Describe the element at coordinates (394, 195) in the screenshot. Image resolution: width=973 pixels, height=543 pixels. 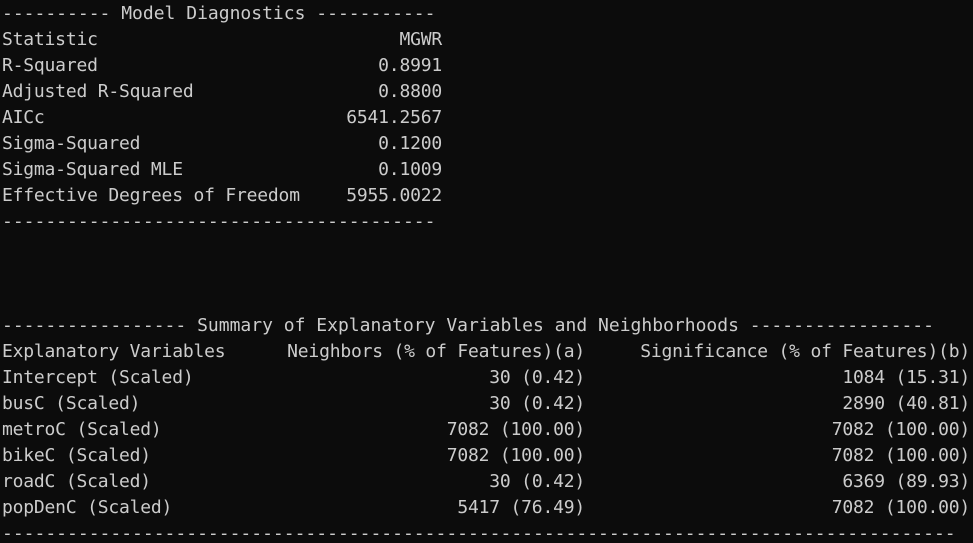
I see `diagnostic-value: 5955.0022` at that location.